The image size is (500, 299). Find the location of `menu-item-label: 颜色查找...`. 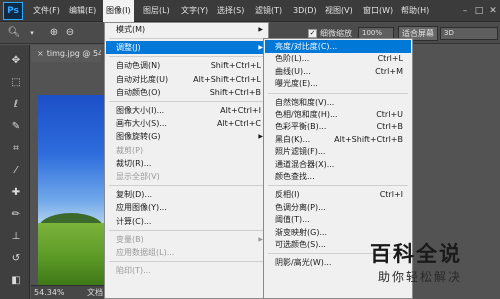

menu-item-label: 颜色查找... is located at coordinates (295, 176).